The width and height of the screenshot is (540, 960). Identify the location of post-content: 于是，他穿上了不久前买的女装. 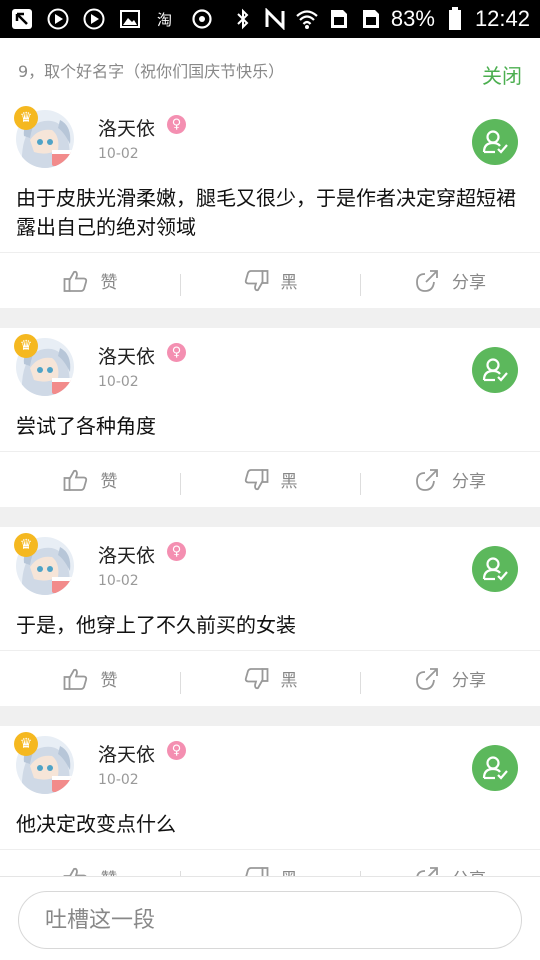
(156, 625).